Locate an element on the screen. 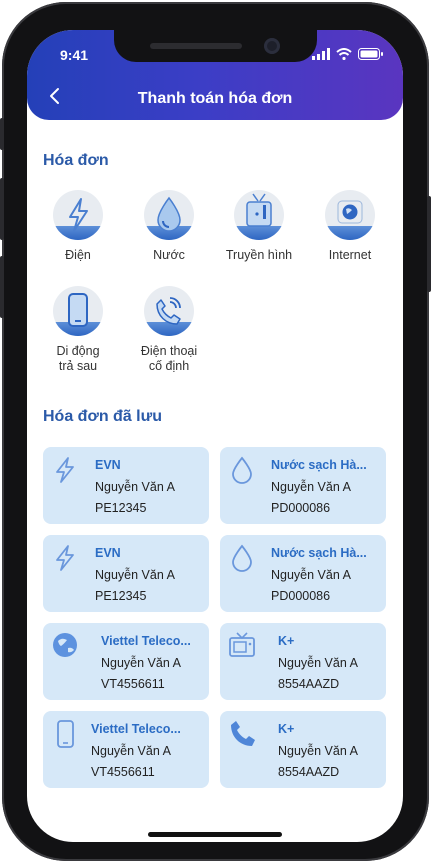 The image size is (431, 863). home-indicator is located at coordinates (215, 834).